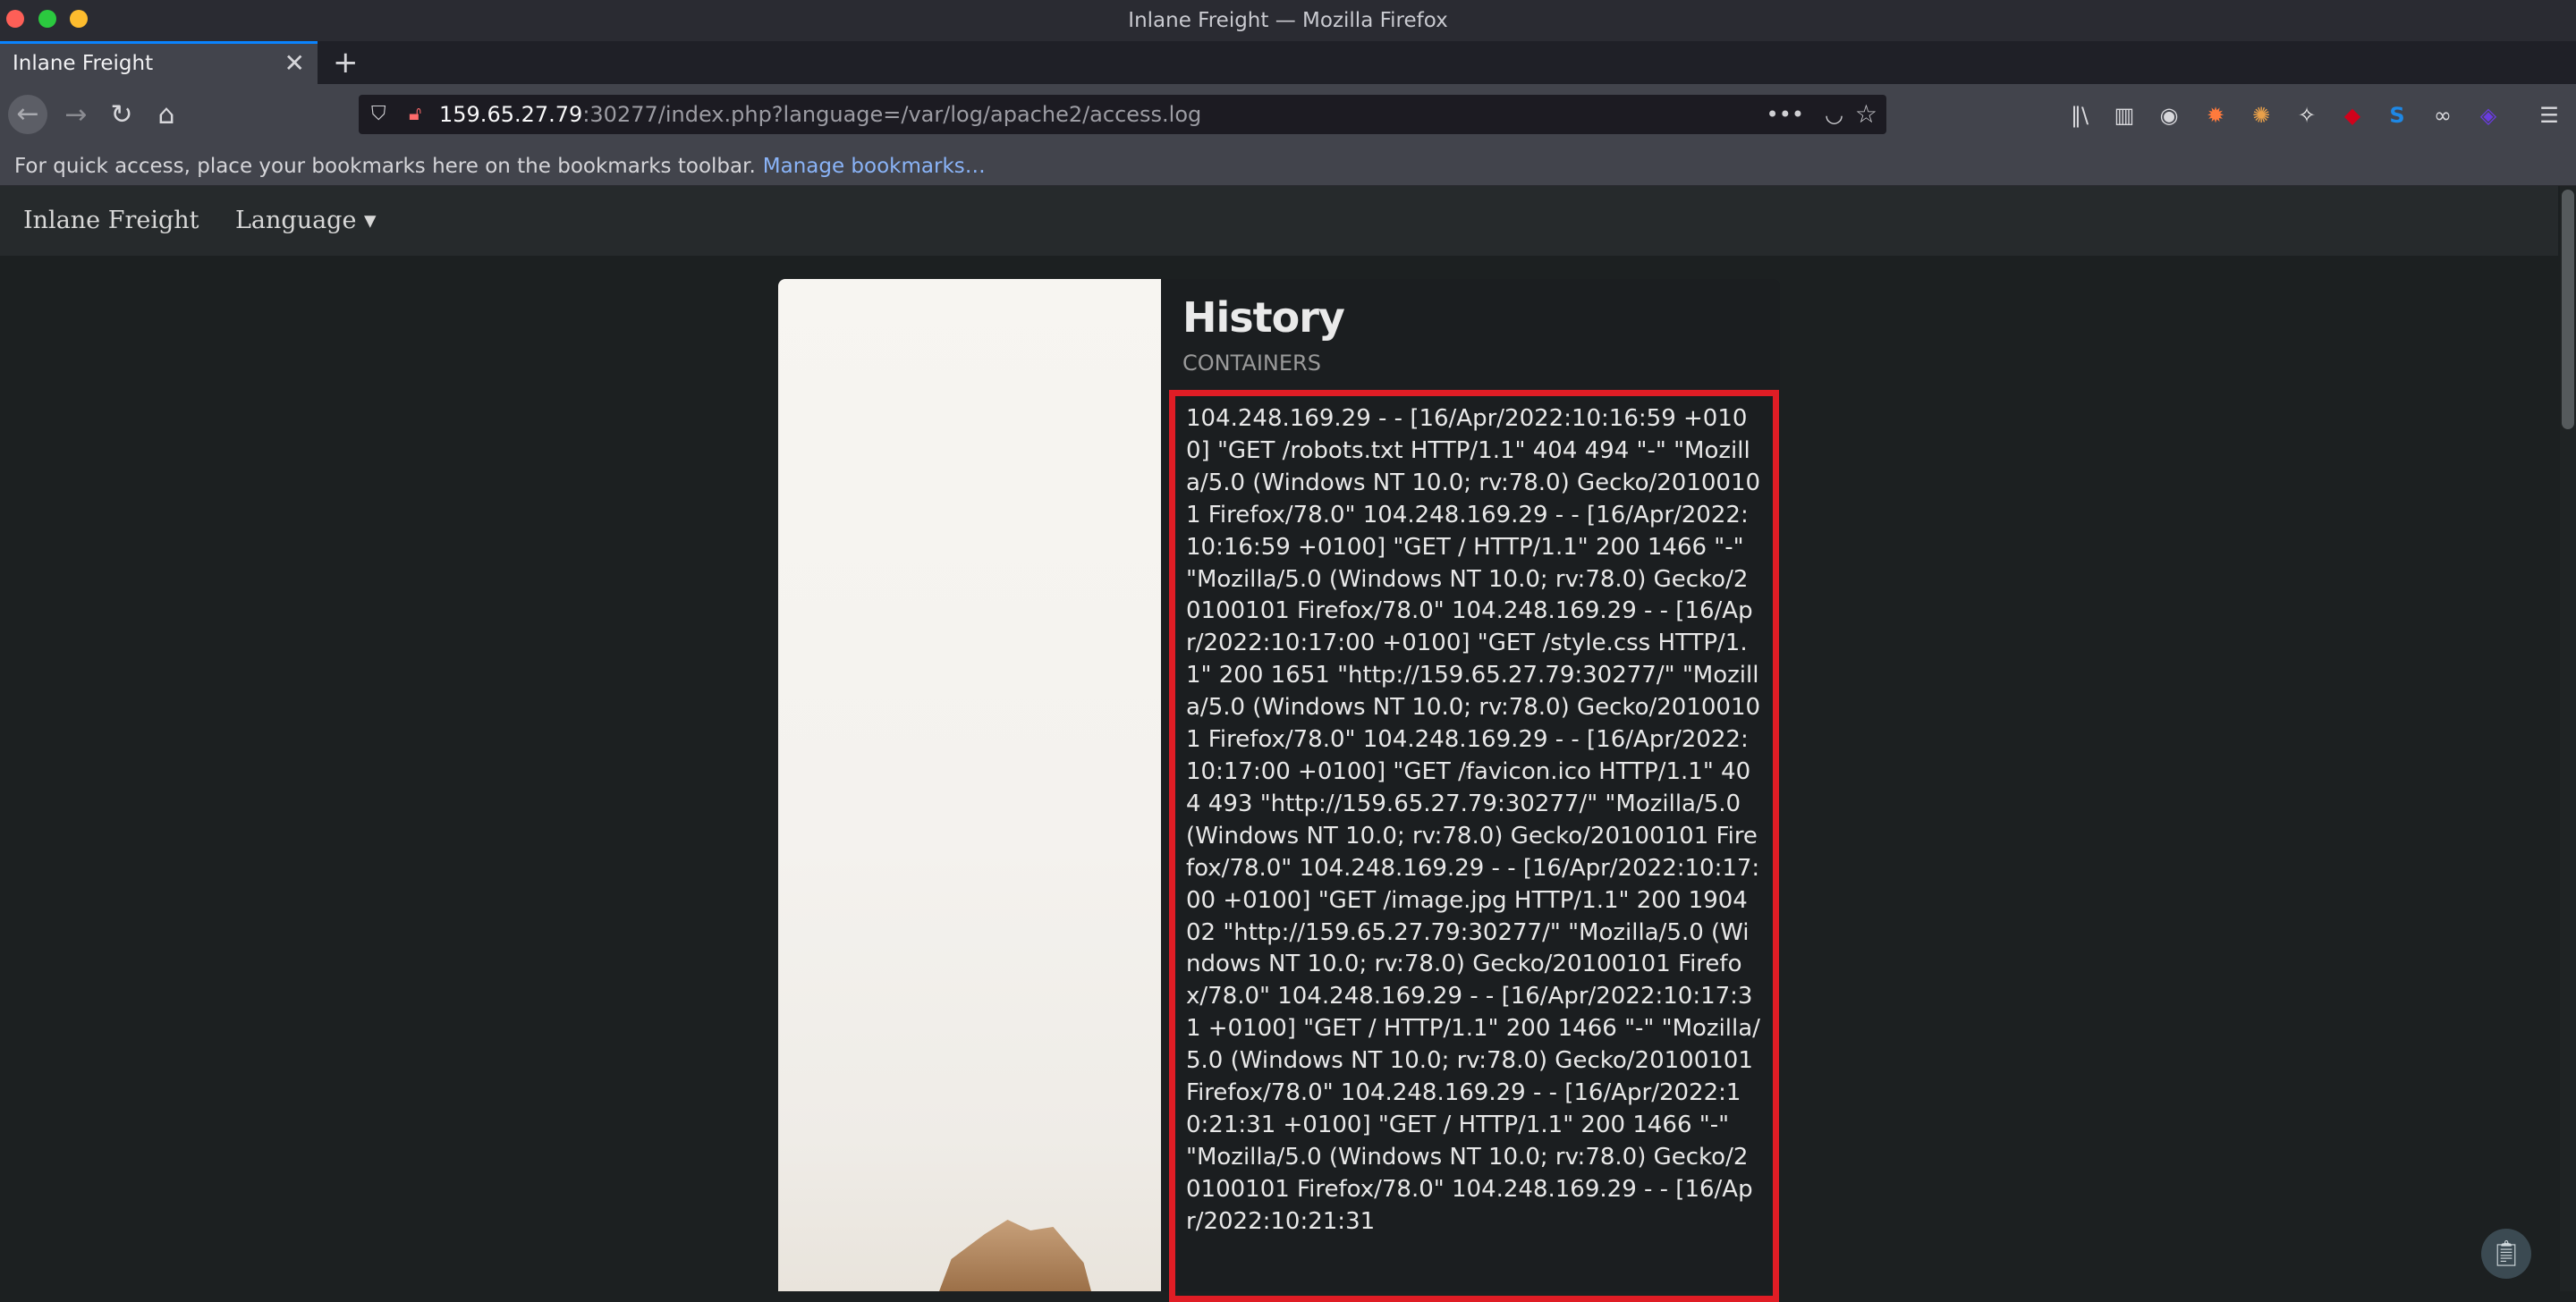  What do you see at coordinates (2169, 115) in the screenshot?
I see `account-icon: ◉` at bounding box center [2169, 115].